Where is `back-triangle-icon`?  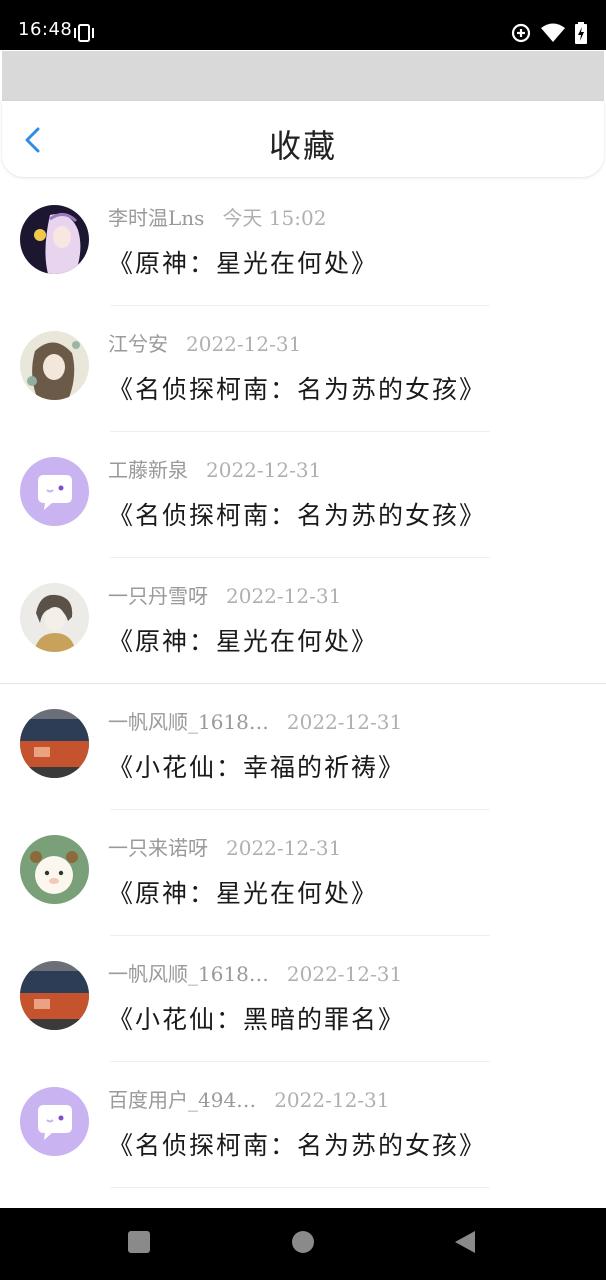 back-triangle-icon is located at coordinates (465, 1242).